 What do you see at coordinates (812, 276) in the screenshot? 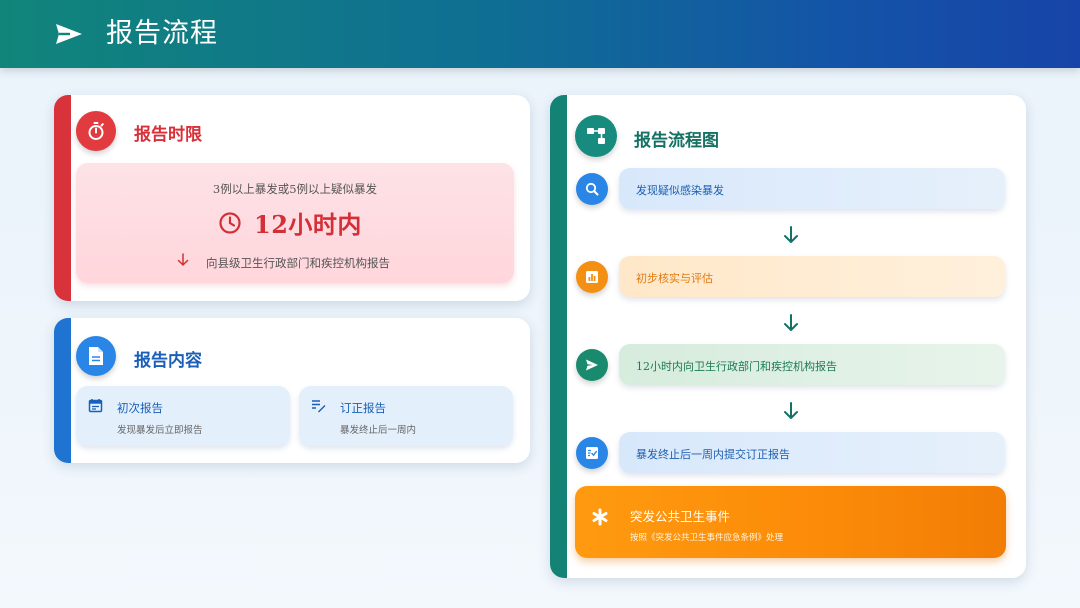
I see `flow-step-verify: 初步核实与评估` at bounding box center [812, 276].